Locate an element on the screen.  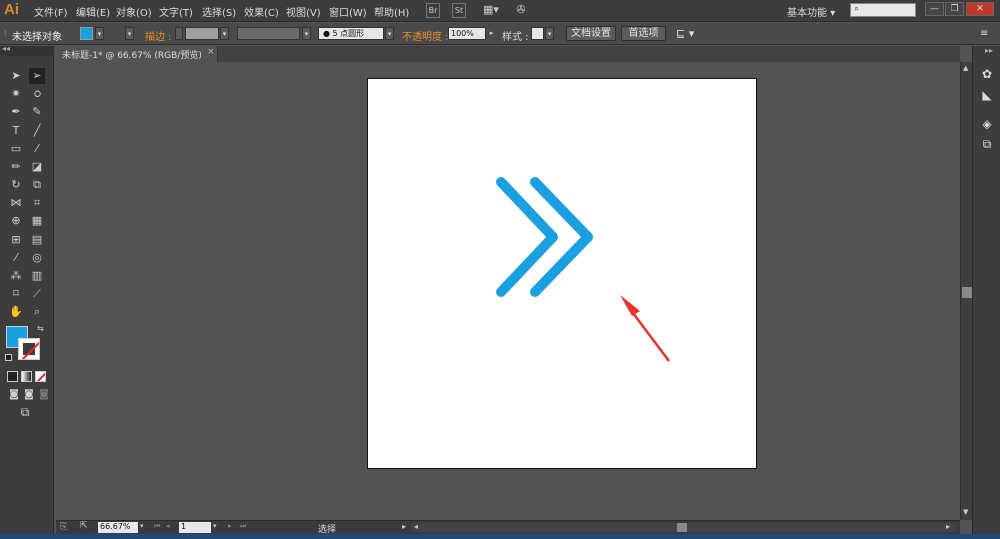
layers-panel-icon: ◈ is located at coordinates (987, 124).